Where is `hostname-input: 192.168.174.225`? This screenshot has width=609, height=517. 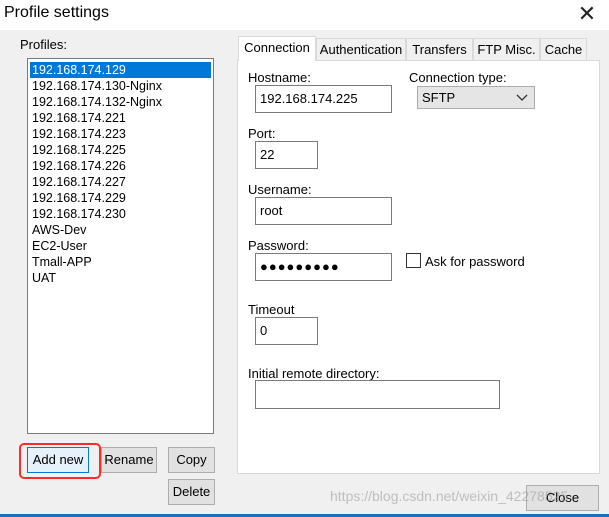 hostname-input: 192.168.174.225 is located at coordinates (323, 99).